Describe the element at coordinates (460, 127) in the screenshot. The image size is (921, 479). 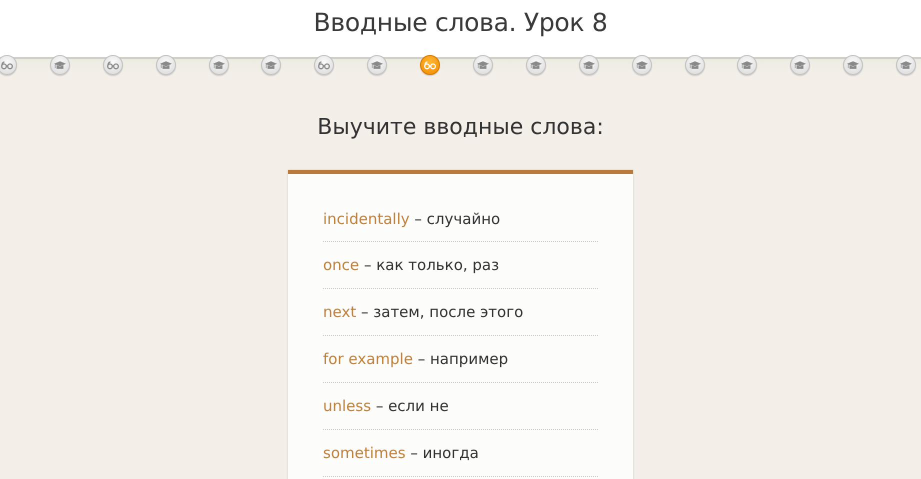
I see `instruction-heading: Выучите вводные слова:` at that location.